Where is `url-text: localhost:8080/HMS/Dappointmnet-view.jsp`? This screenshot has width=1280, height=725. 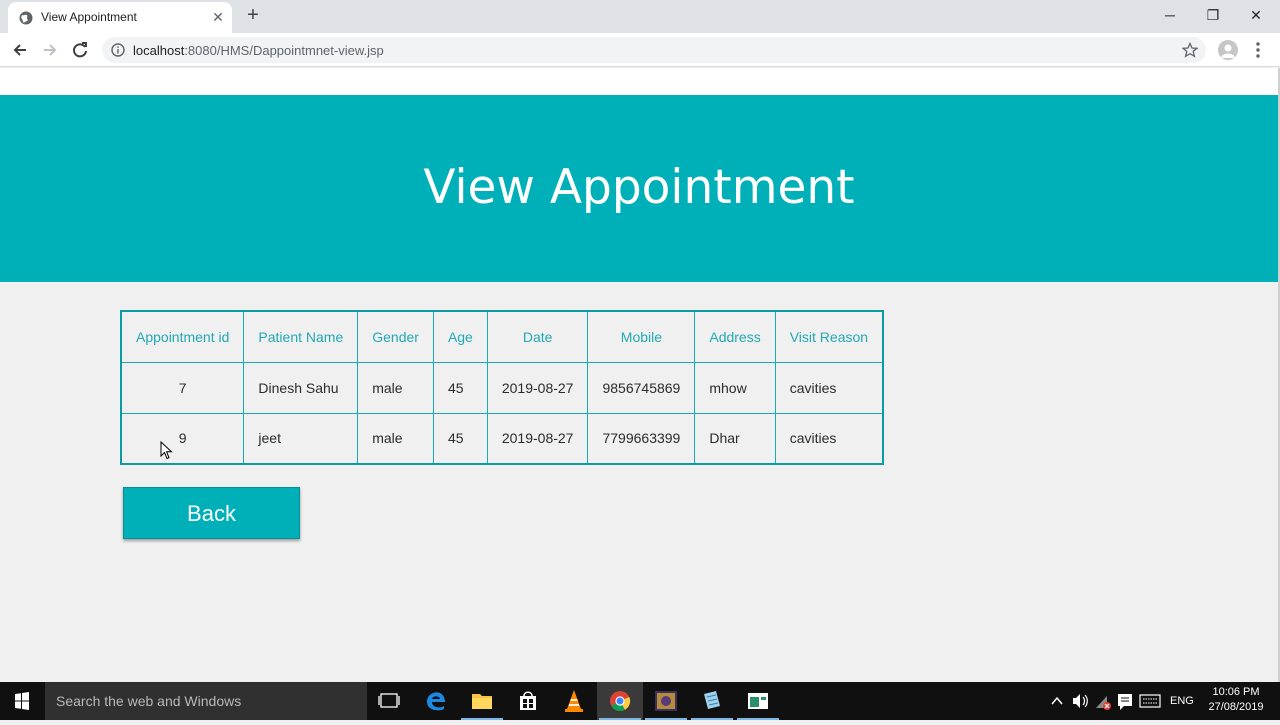 url-text: localhost:8080/HMS/Dappointmnet-view.jsp is located at coordinates (258, 50).